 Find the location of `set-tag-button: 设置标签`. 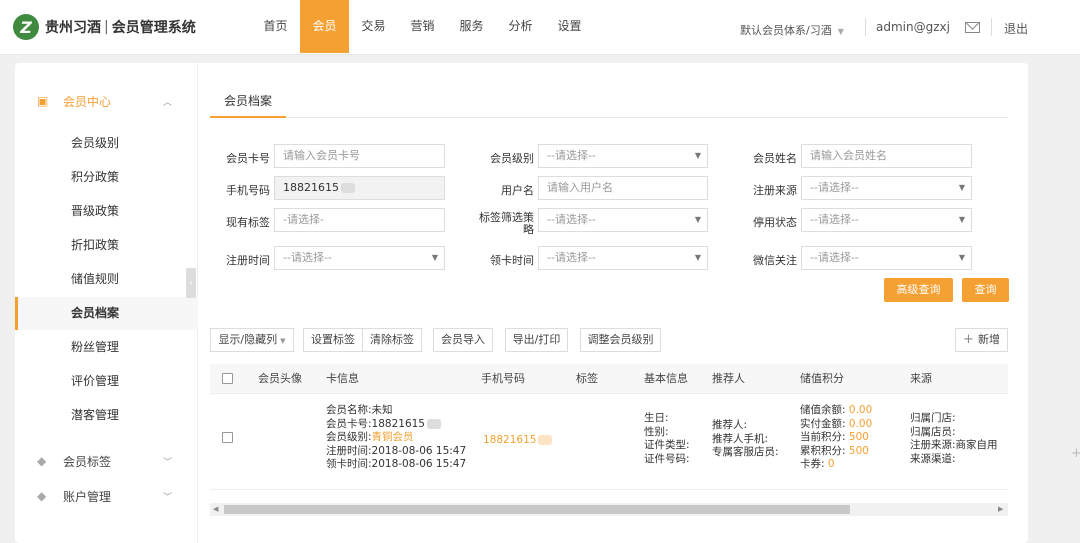

set-tag-button: 设置标签 is located at coordinates (333, 340).